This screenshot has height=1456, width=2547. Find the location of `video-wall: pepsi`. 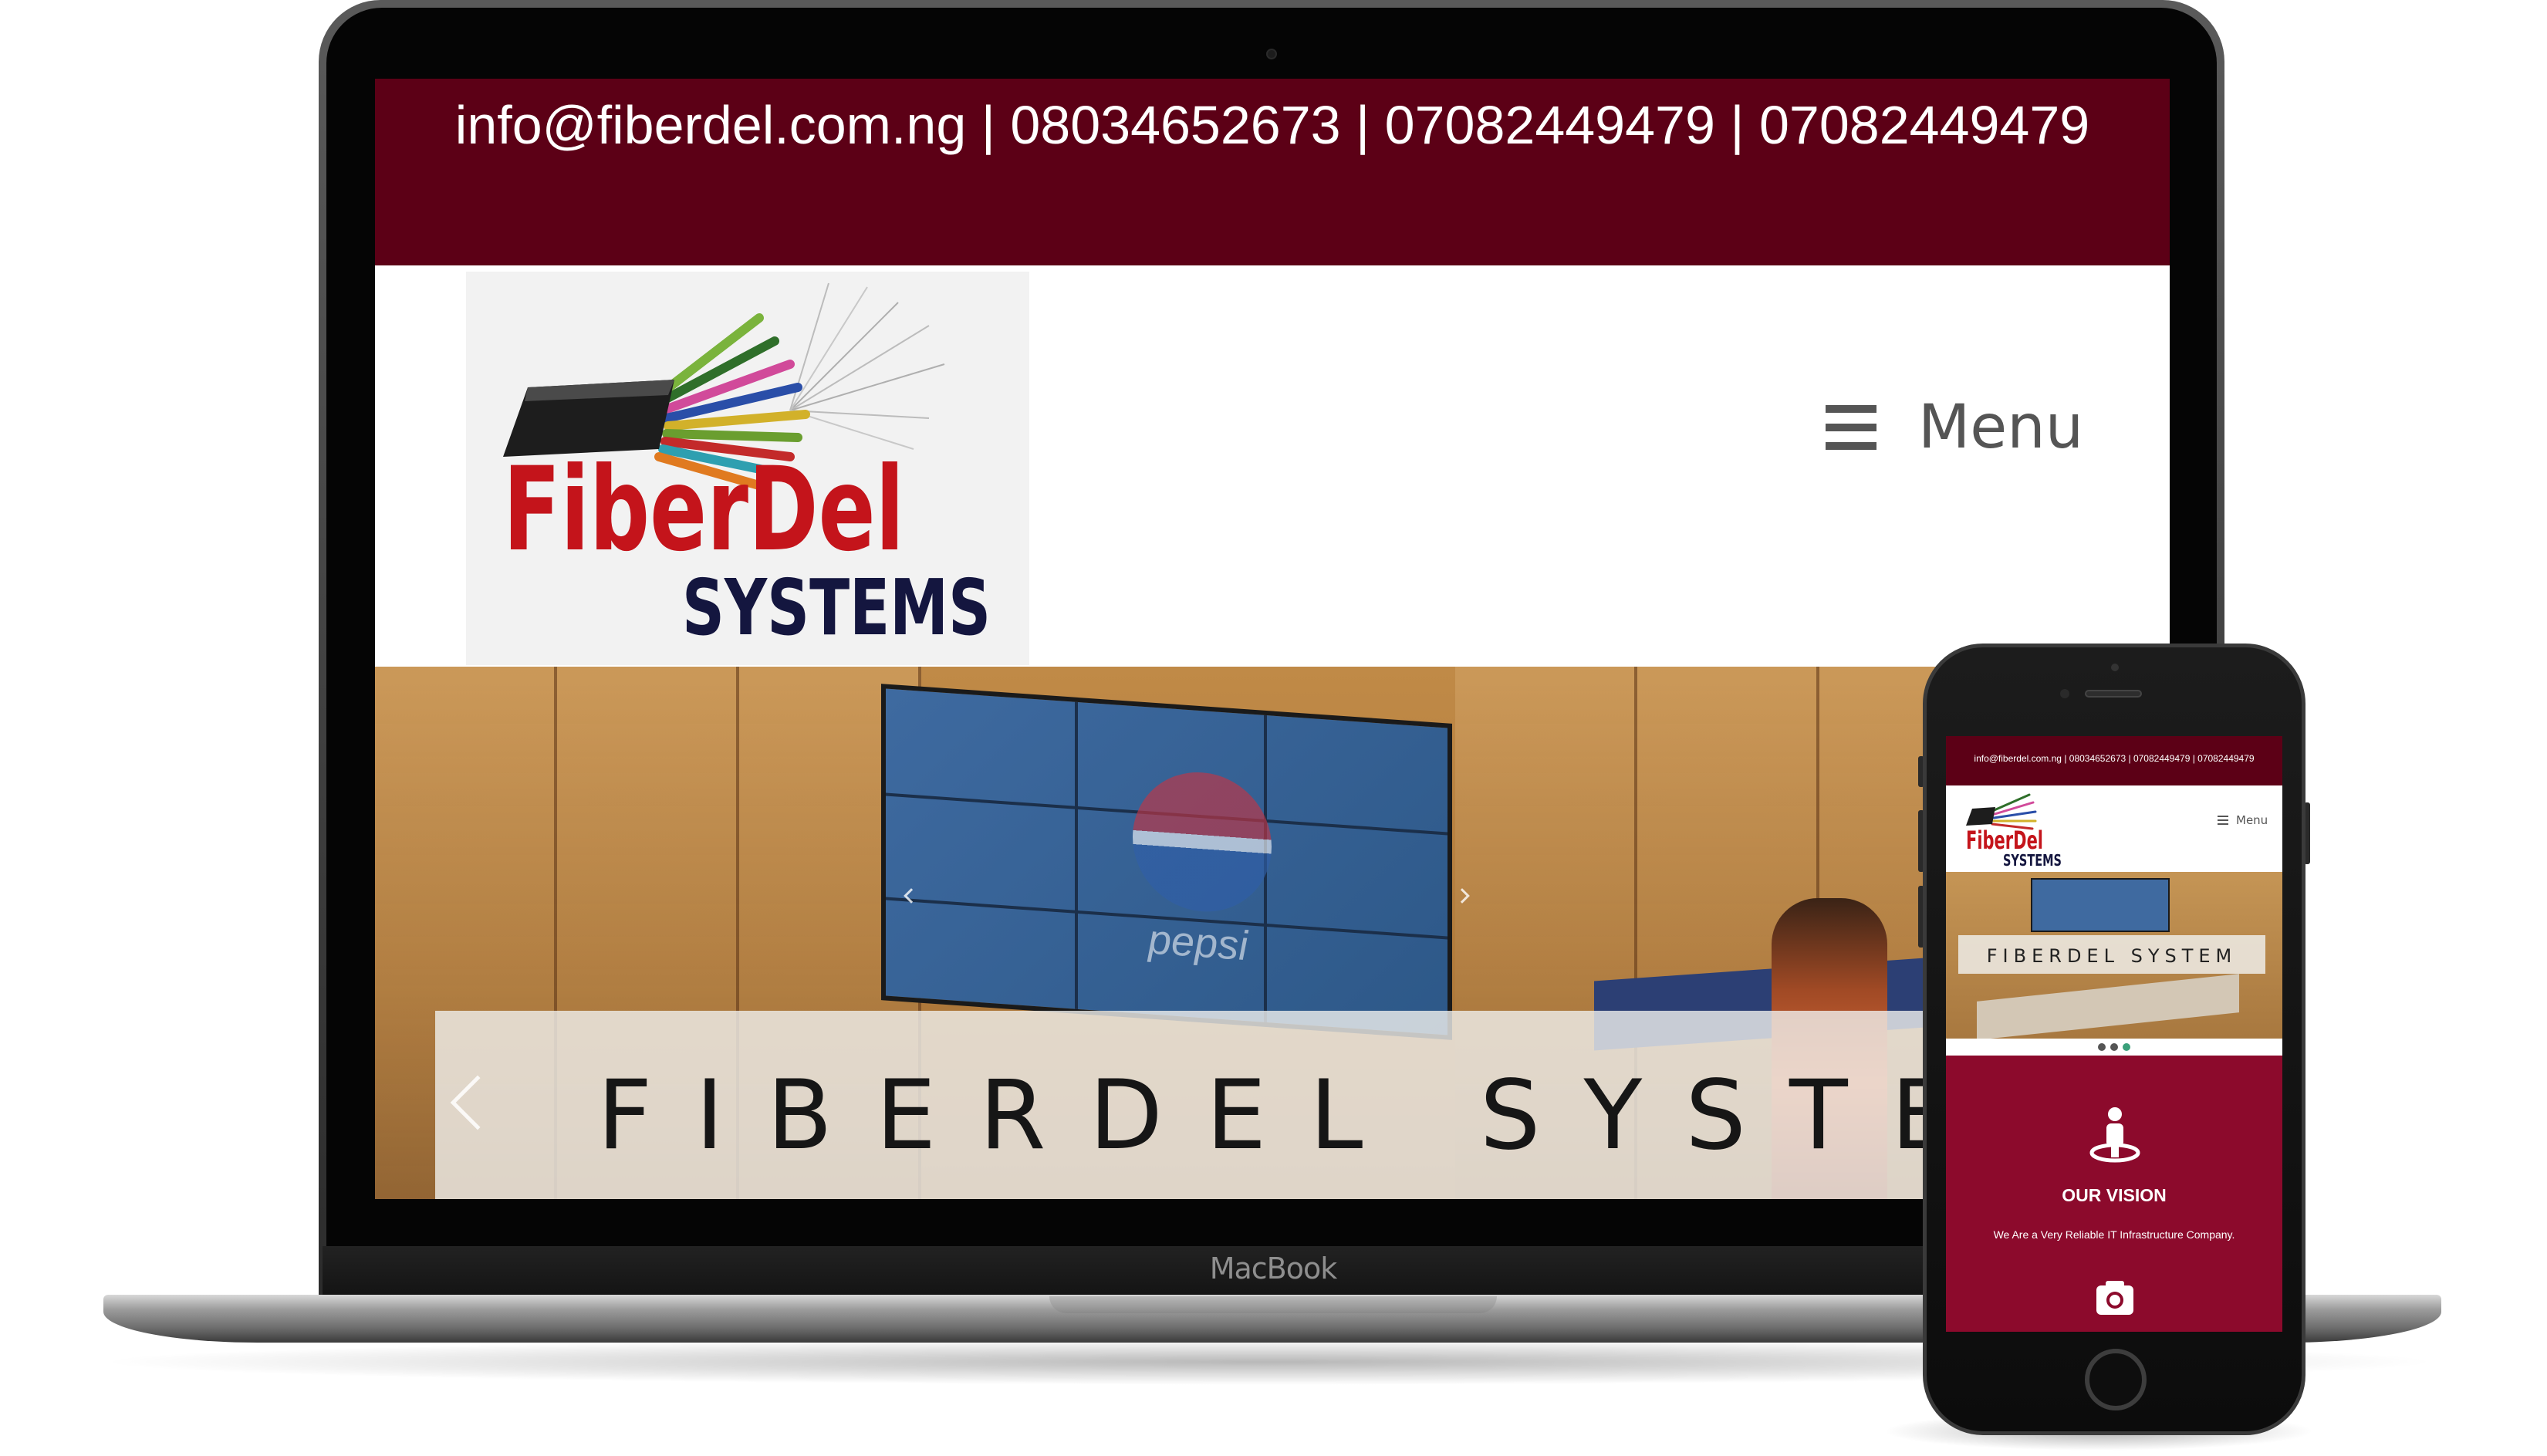

video-wall: pepsi is located at coordinates (1166, 862).